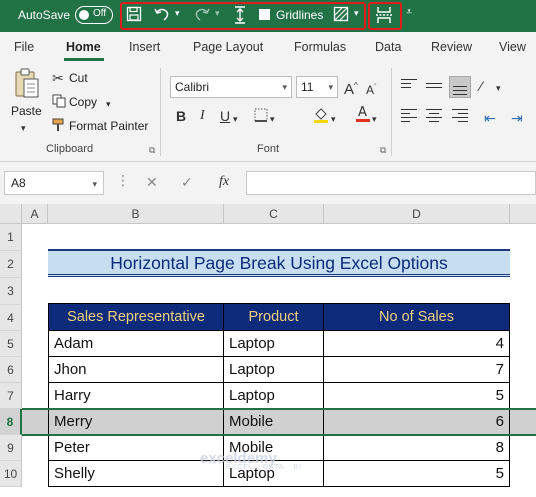  Describe the element at coordinates (235, 119) in the screenshot. I see `underline-dropdown-icon: ▾` at that location.